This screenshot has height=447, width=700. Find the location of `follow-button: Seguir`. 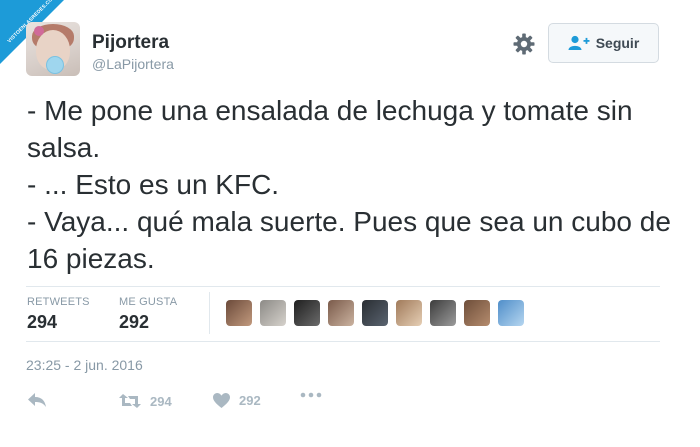

follow-button: Seguir is located at coordinates (603, 43).